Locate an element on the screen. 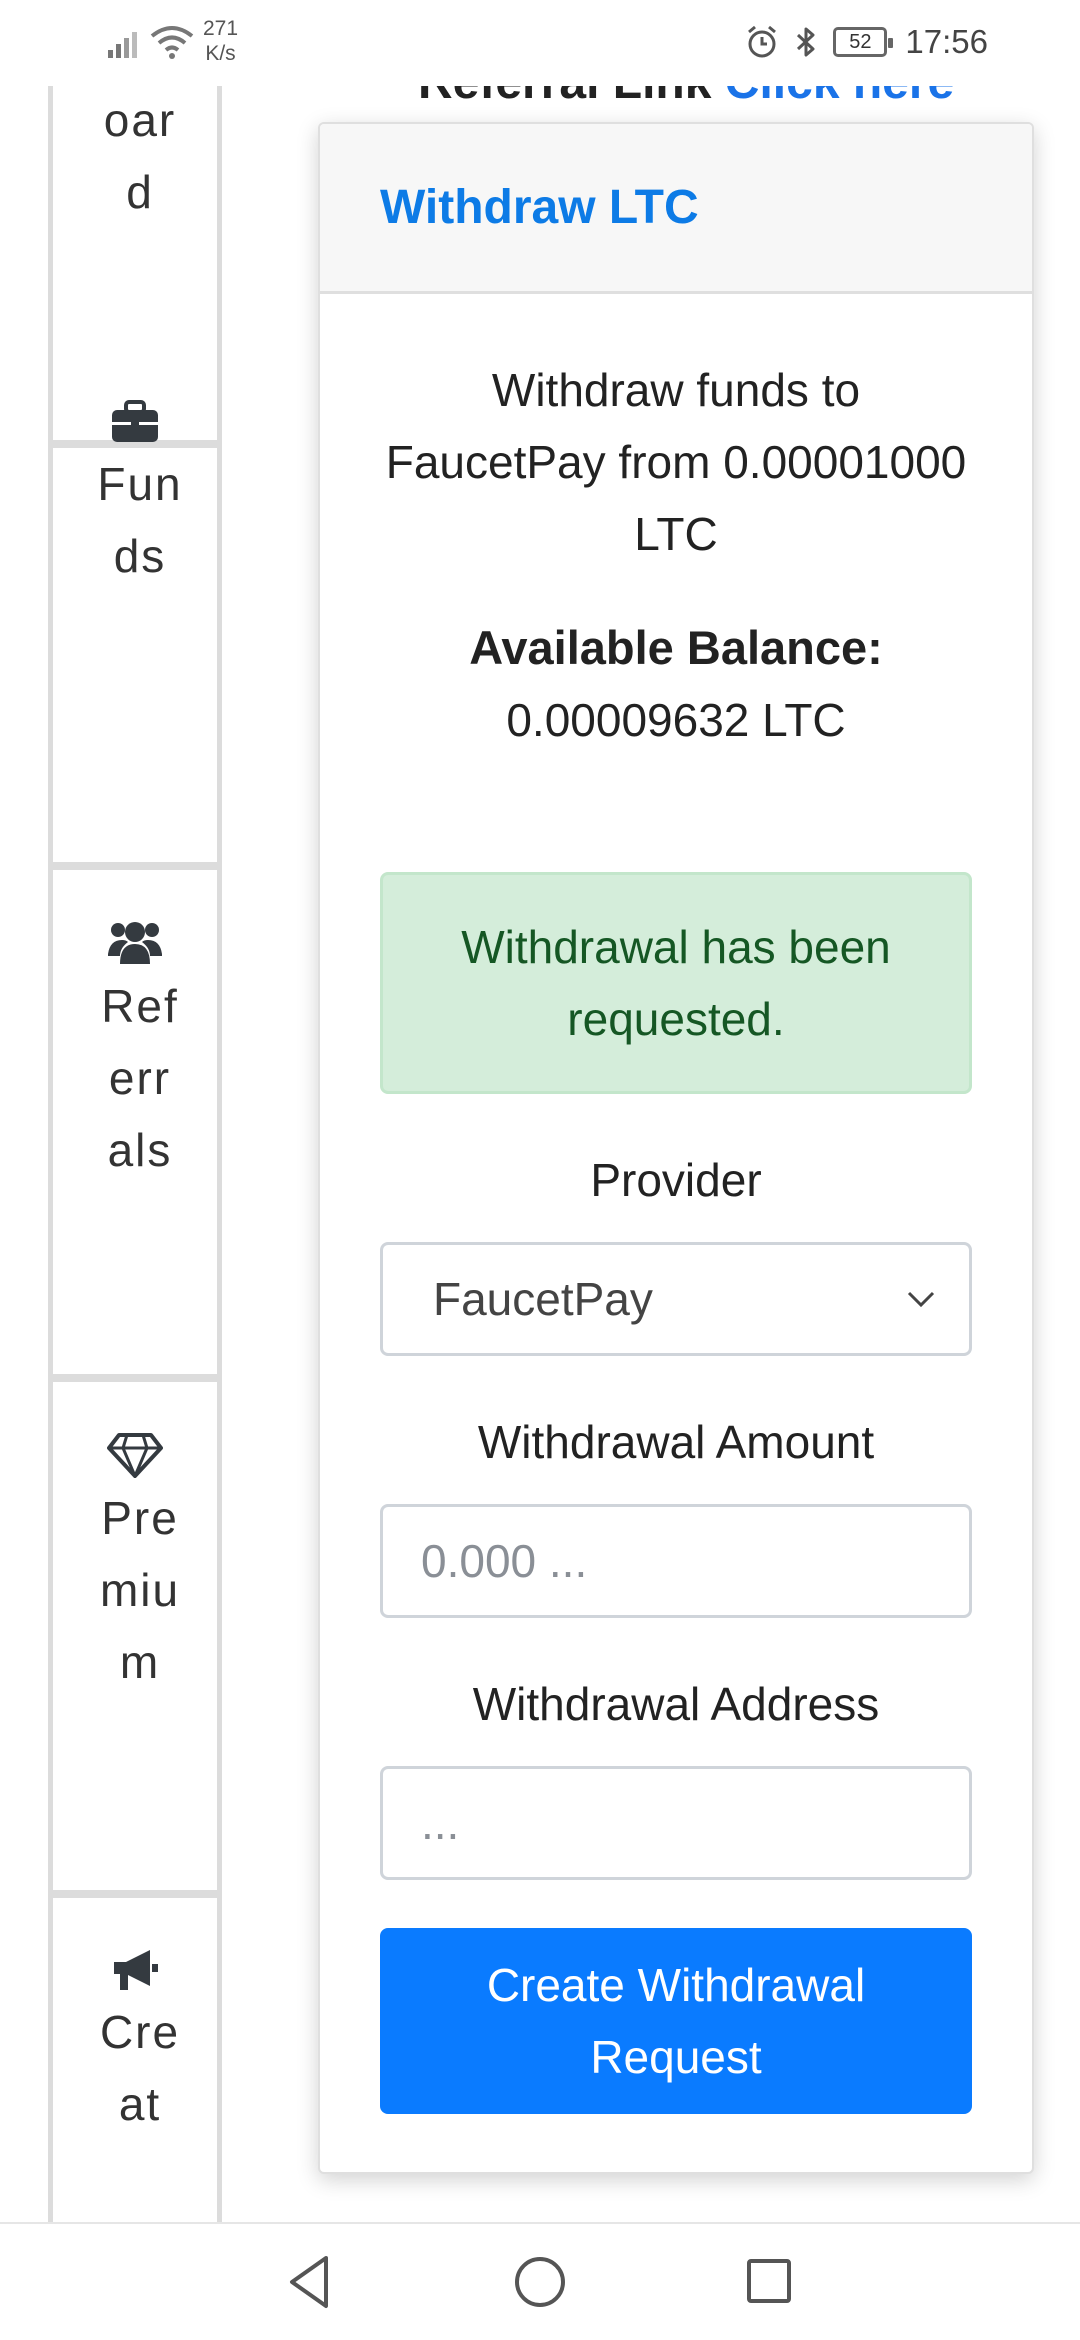 This screenshot has height=2340, width=1080. sidebar-item-referrals: Referrals is located at coordinates (135, 1127).